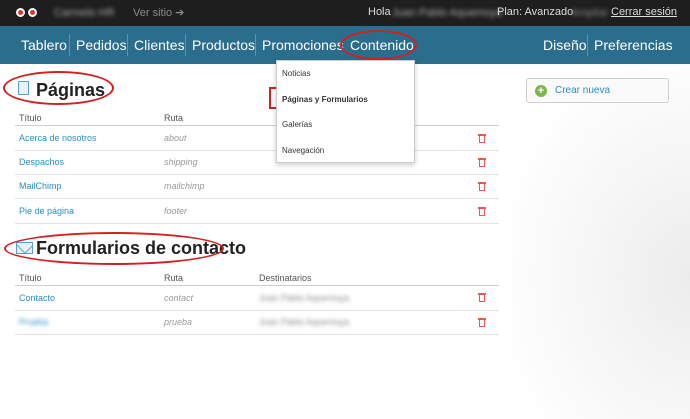  What do you see at coordinates (633, 45) in the screenshot?
I see `nav-item-preferencias: Preferencias` at bounding box center [633, 45].